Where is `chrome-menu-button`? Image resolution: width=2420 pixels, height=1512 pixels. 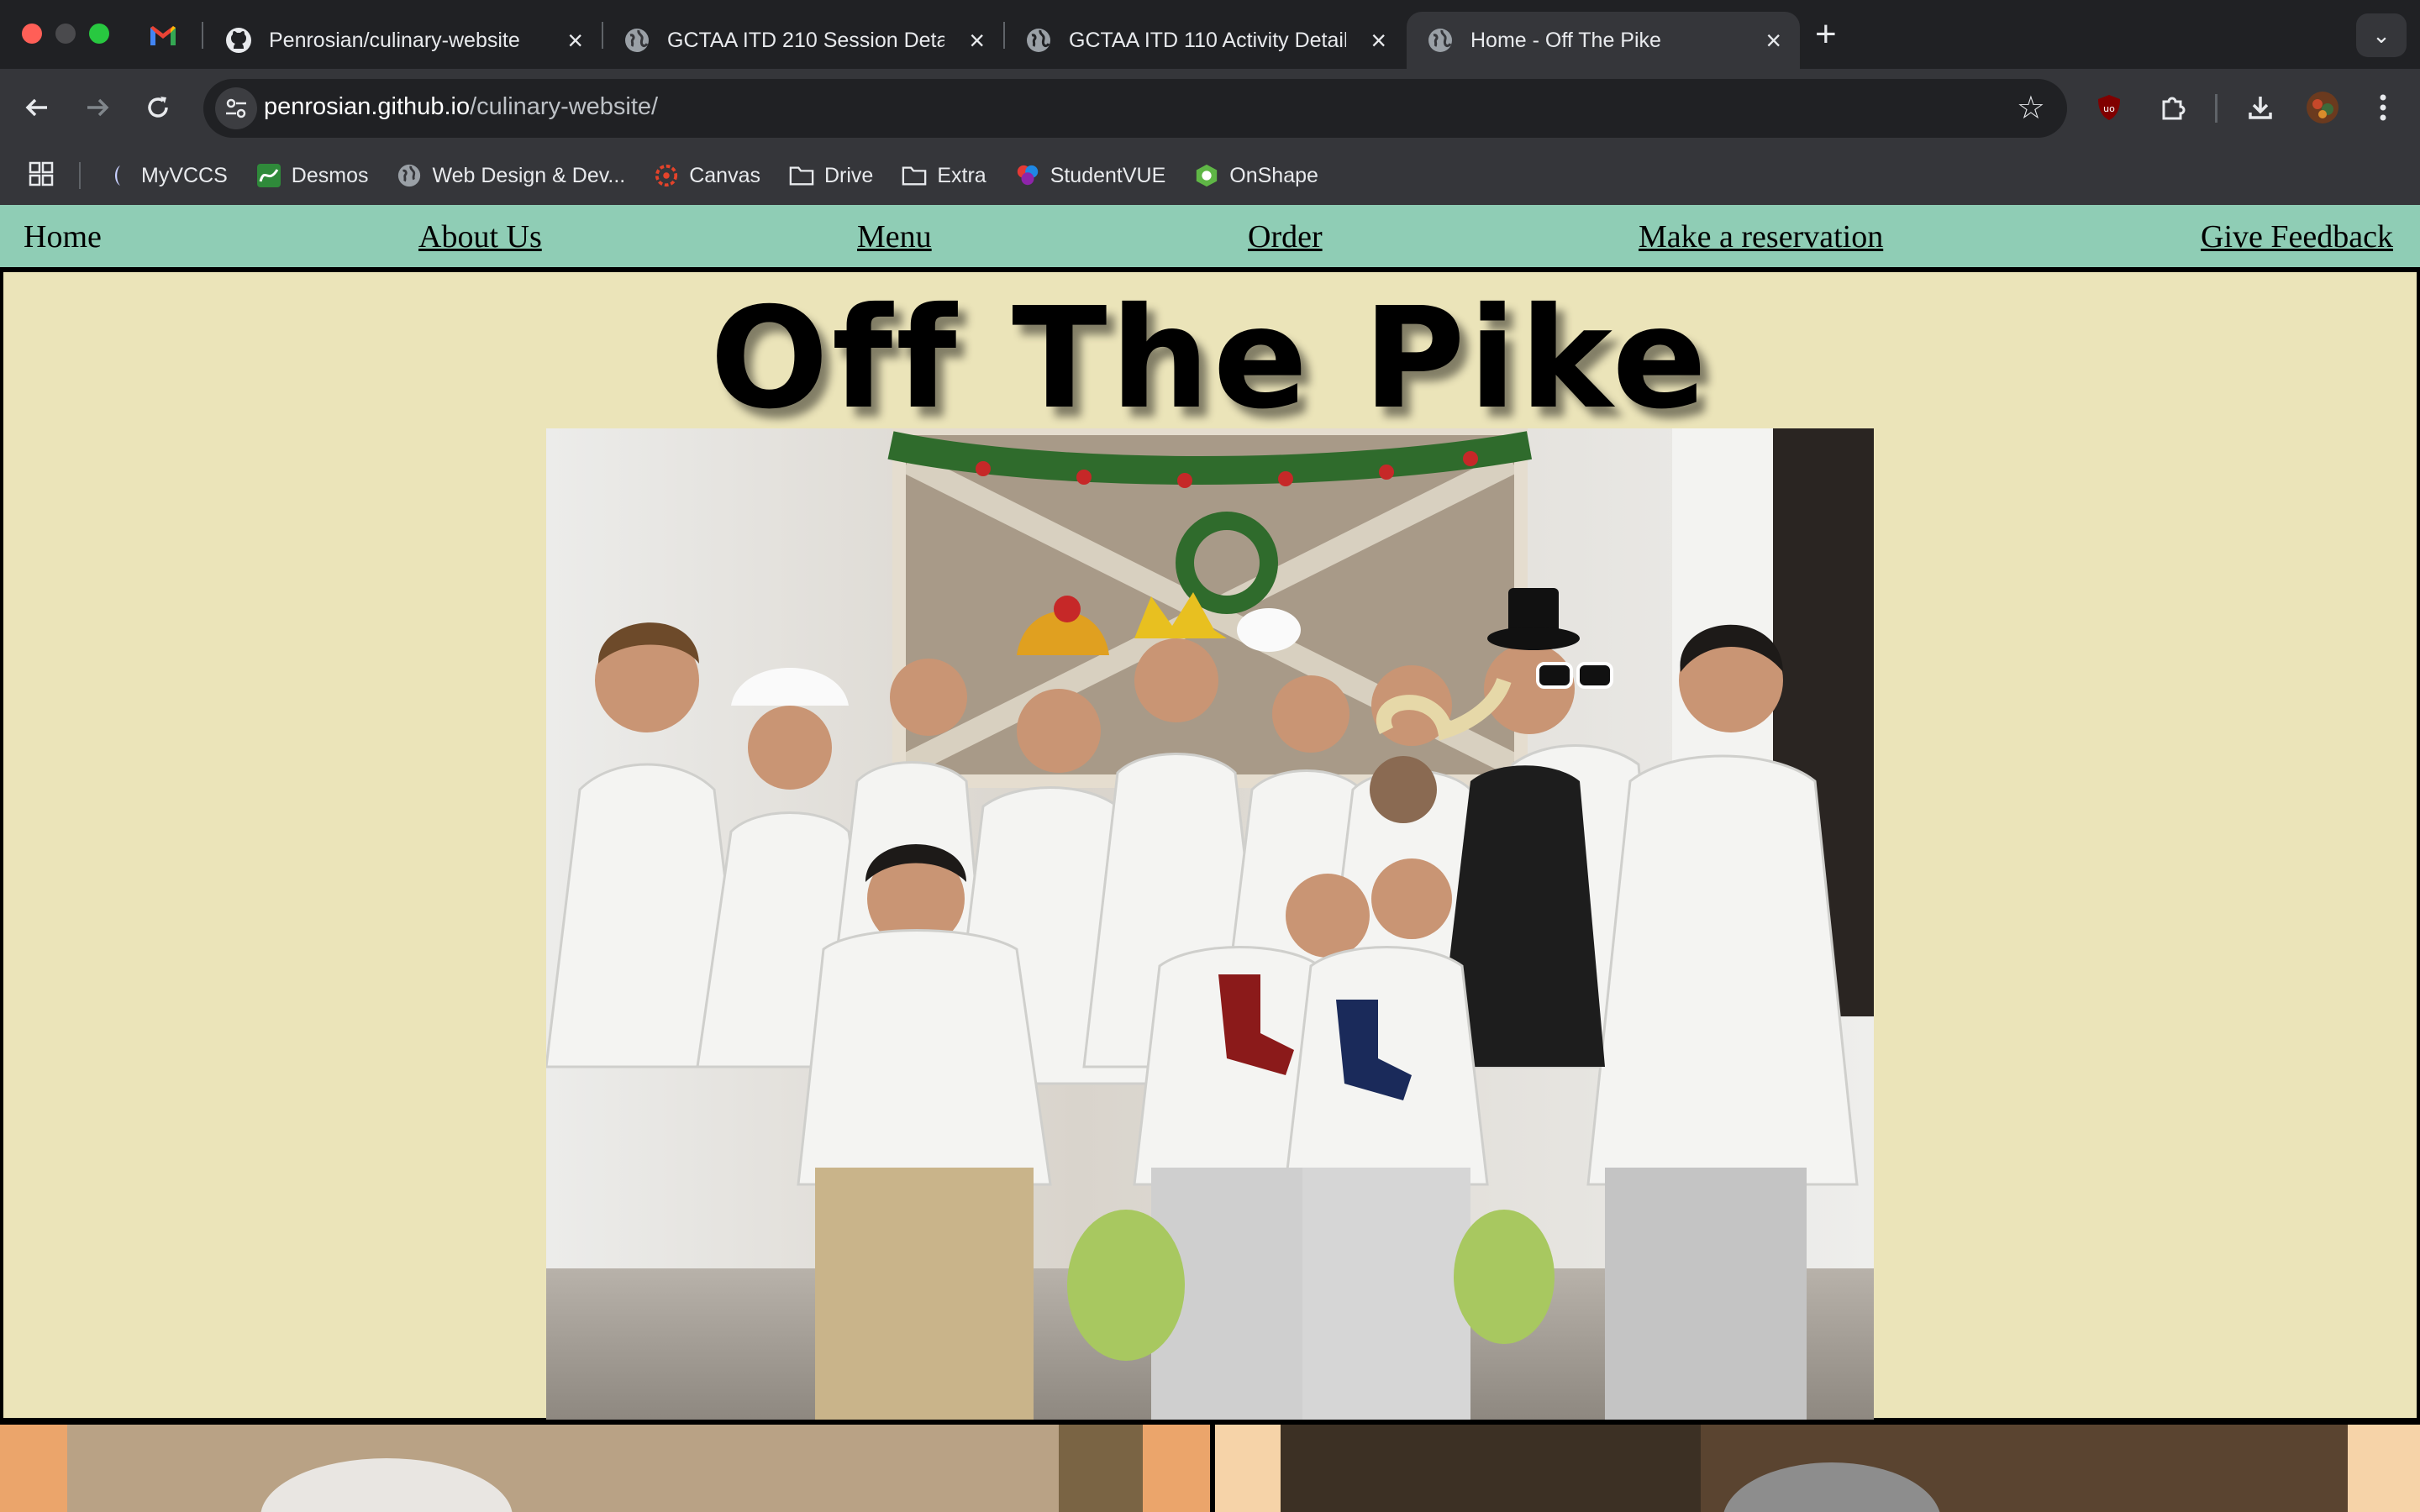
chrome-menu-button is located at coordinates (2383, 107).